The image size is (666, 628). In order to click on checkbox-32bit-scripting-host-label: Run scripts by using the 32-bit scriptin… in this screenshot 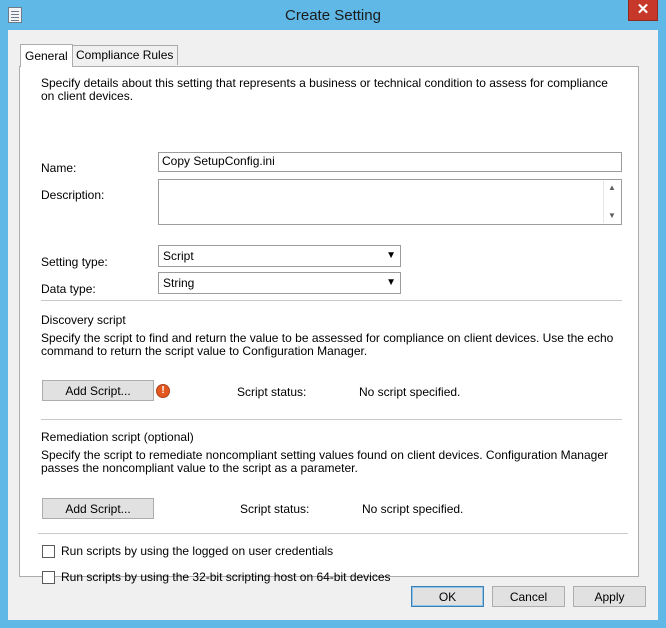, I will do `click(226, 577)`.